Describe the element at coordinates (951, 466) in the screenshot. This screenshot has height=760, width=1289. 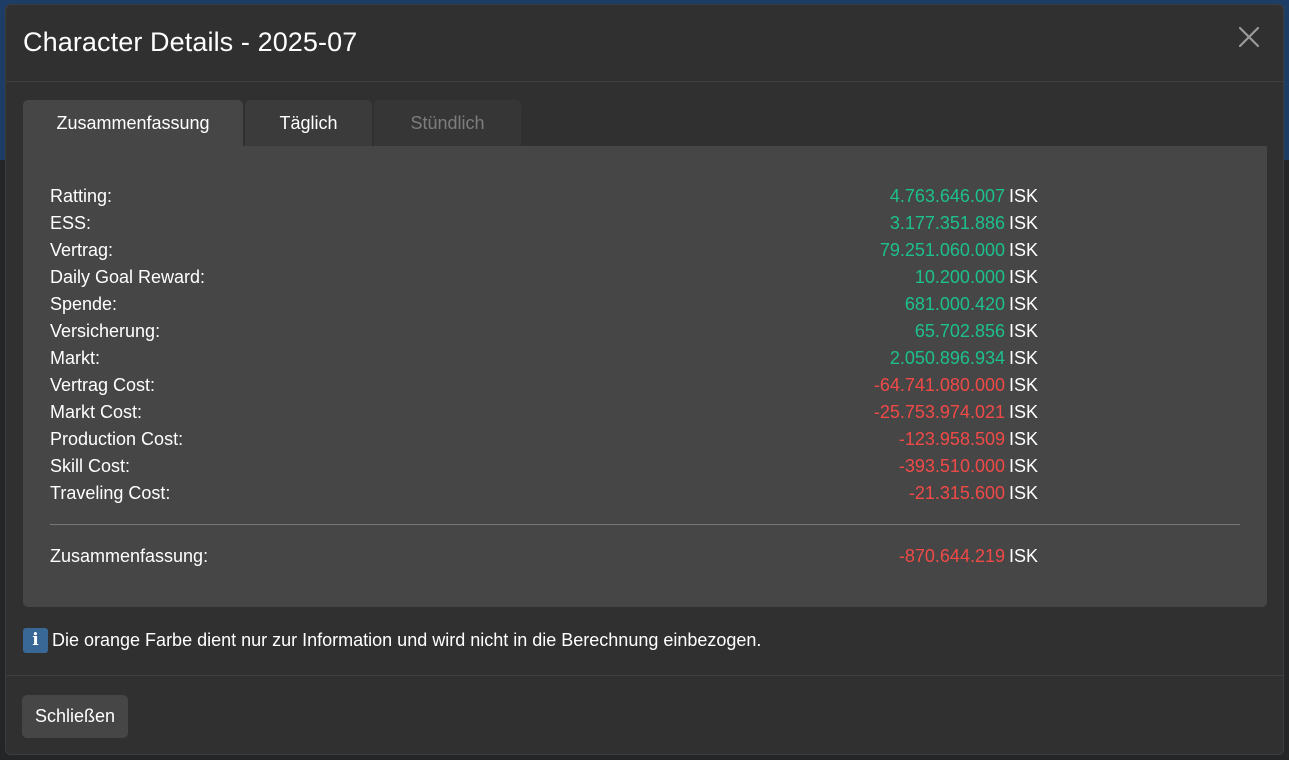
I see `row-amount: -393.510.000` at that location.